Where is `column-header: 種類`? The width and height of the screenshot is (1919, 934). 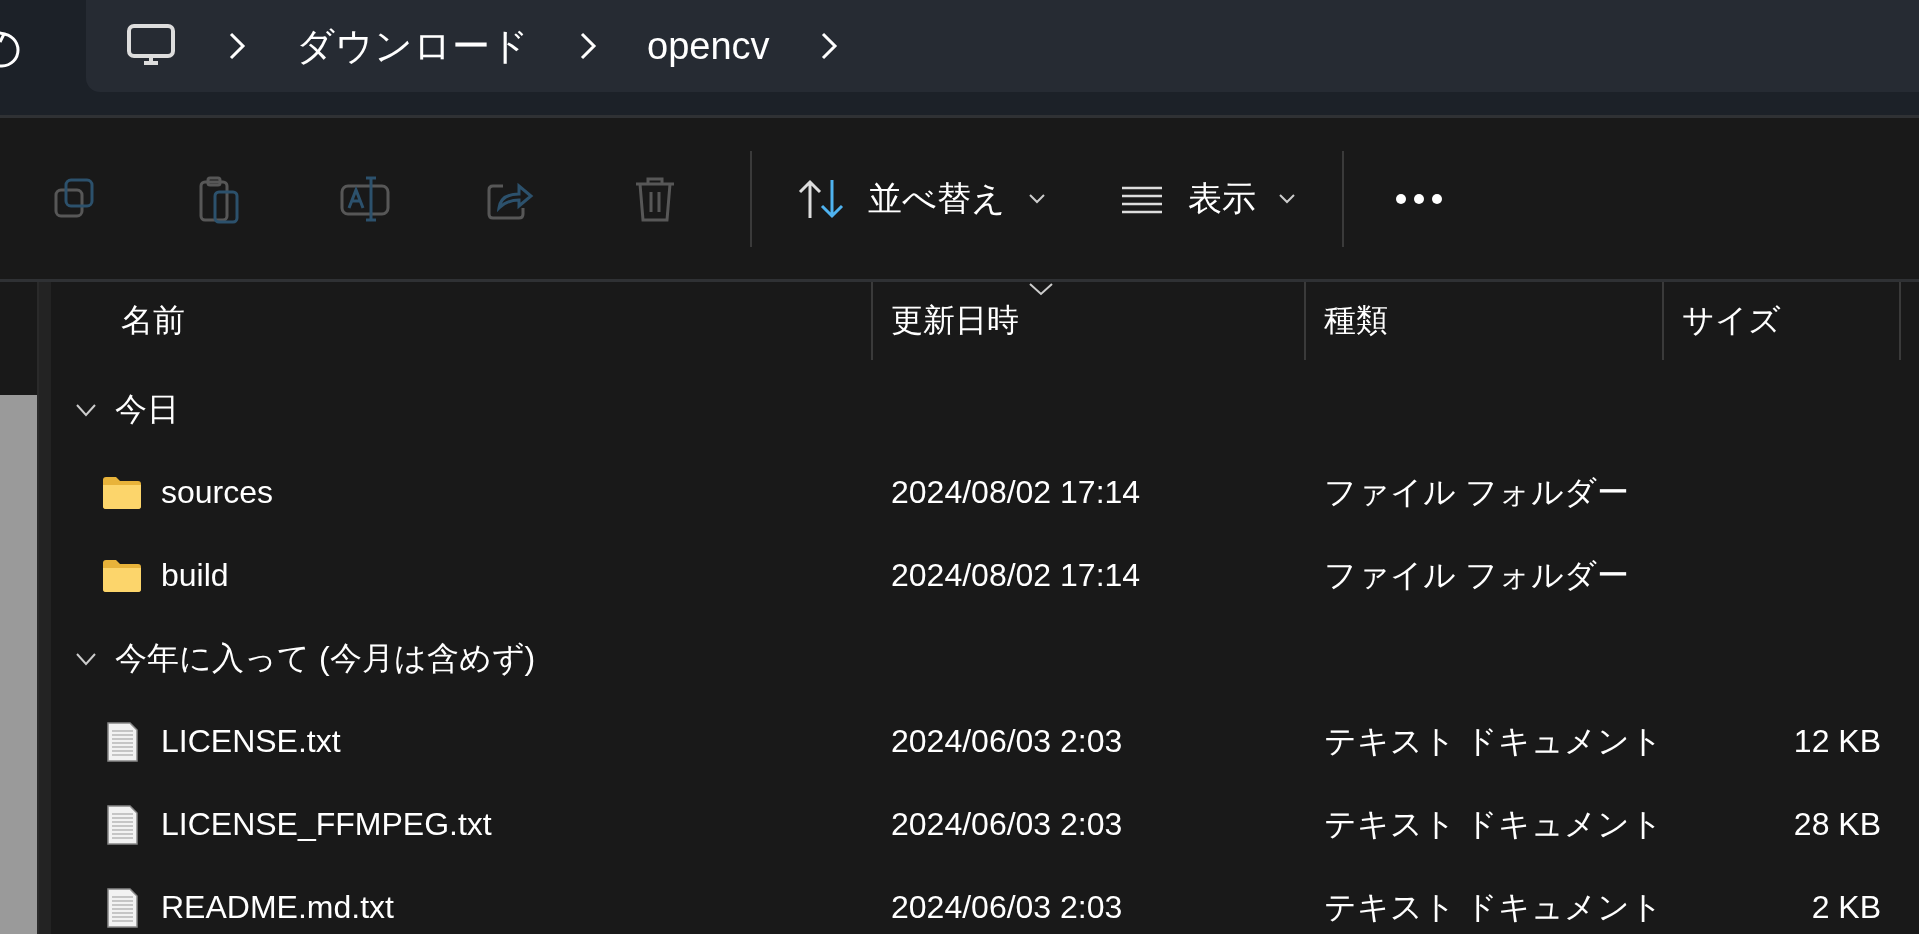
column-header: 種類 is located at coordinates (1485, 321).